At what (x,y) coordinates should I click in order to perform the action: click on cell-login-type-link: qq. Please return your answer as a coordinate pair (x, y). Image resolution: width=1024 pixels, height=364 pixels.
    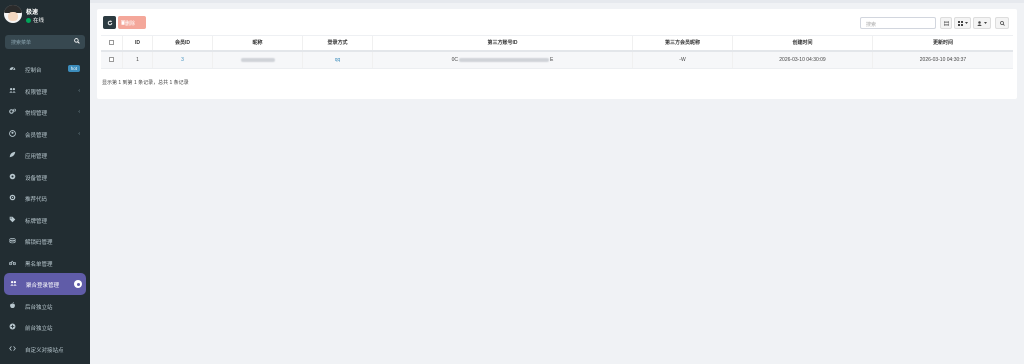
    Looking at the image, I should click on (338, 60).